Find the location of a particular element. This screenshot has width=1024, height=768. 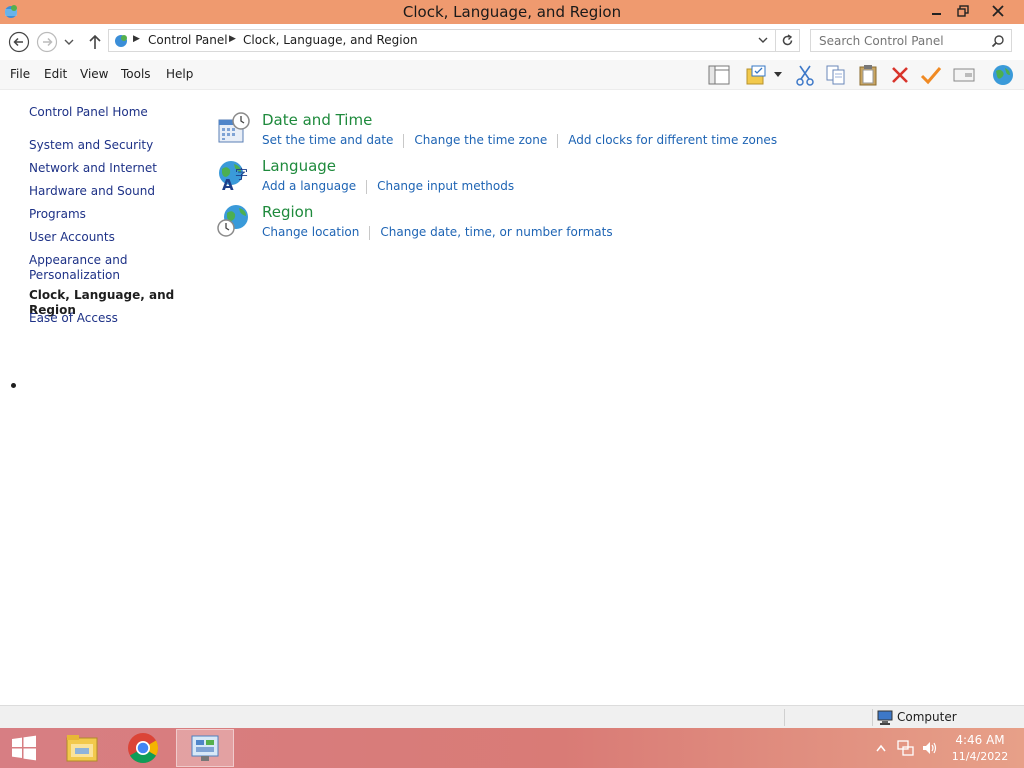

set-time-date-link: Set the time and date is located at coordinates (327, 140).